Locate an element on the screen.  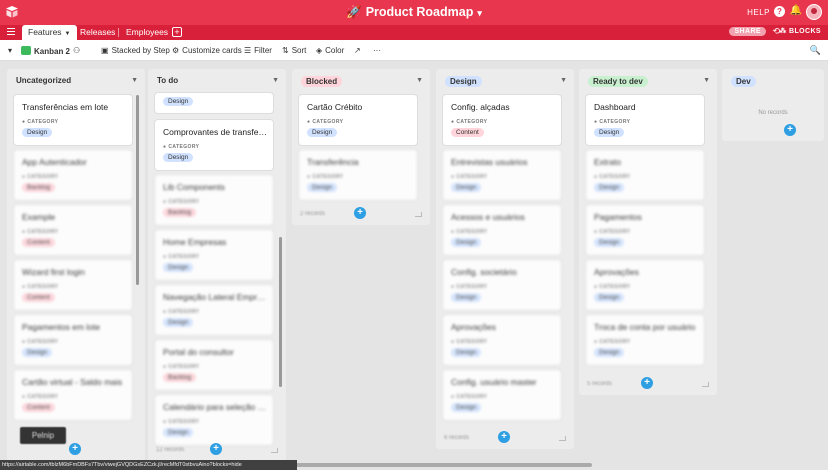
view-switcher: Kanban 2 is located at coordinates (45, 51).